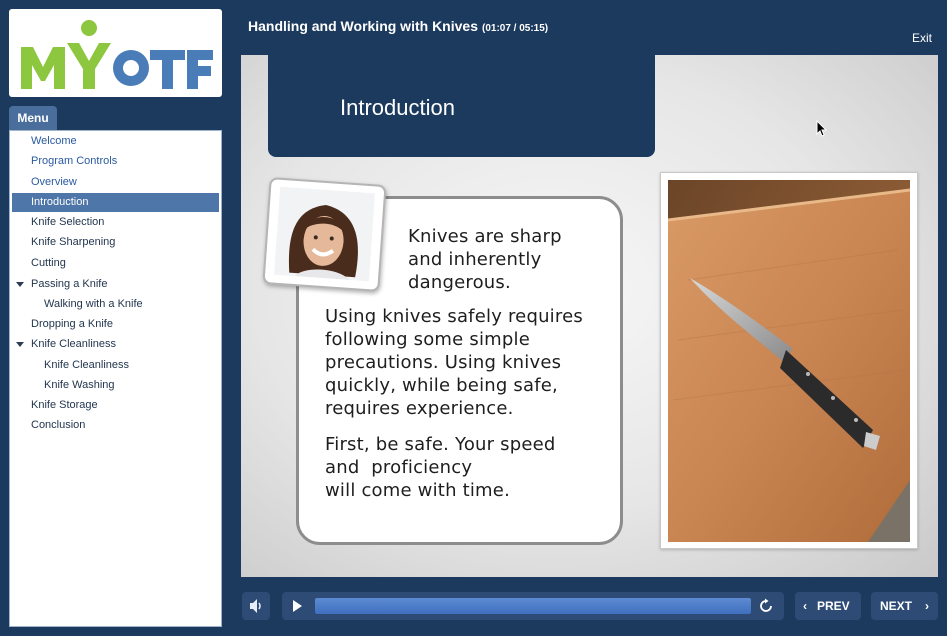  Describe the element at coordinates (79, 385) in the screenshot. I see `menu-item-label: Knife Washing` at that location.